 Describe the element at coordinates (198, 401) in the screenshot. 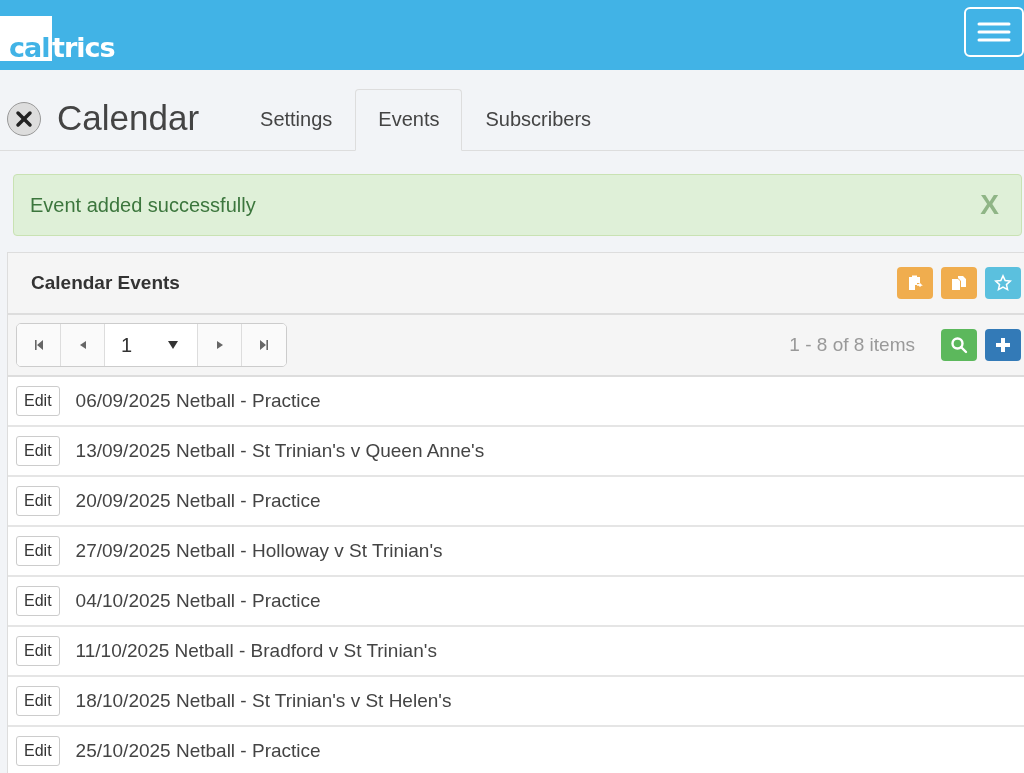

I see `event-title: 06/09/2025 Netball - Practice` at that location.